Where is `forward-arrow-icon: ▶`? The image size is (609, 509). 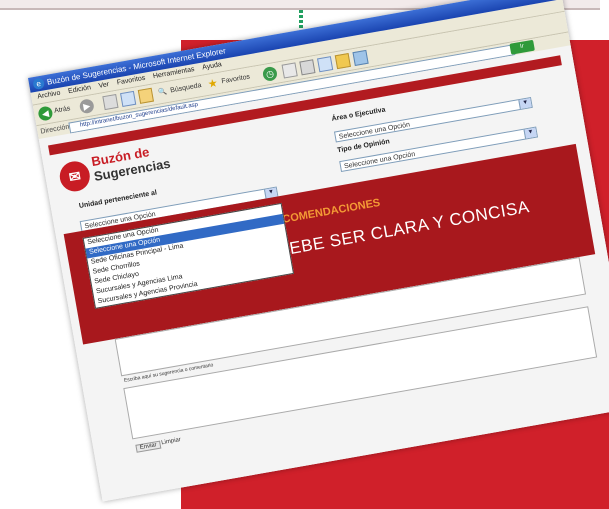
forward-arrow-icon: ▶ is located at coordinates (86, 106).